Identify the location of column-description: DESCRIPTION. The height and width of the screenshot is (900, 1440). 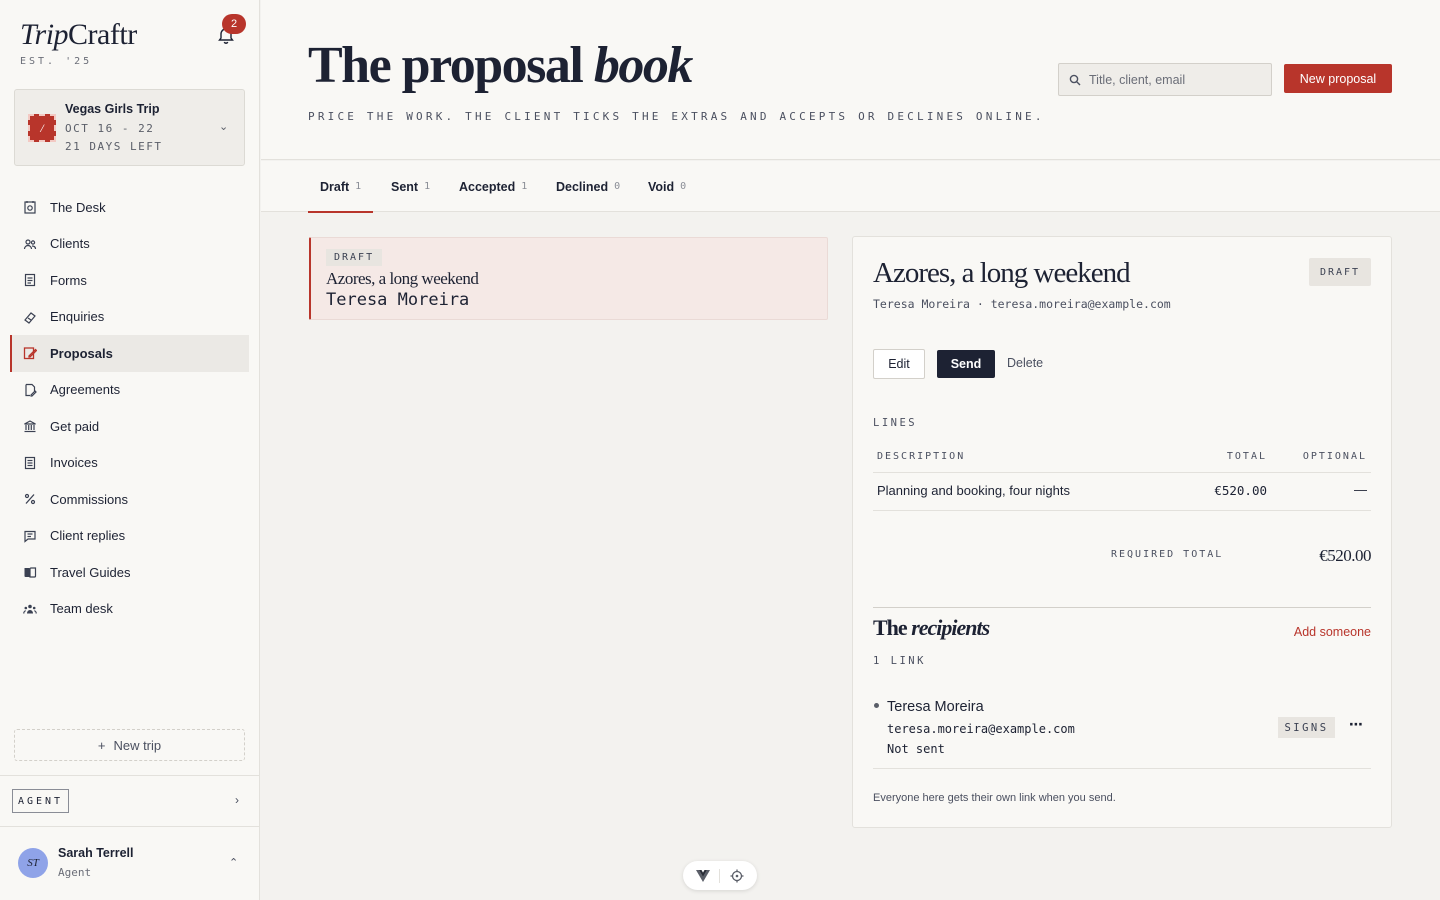
(921, 456).